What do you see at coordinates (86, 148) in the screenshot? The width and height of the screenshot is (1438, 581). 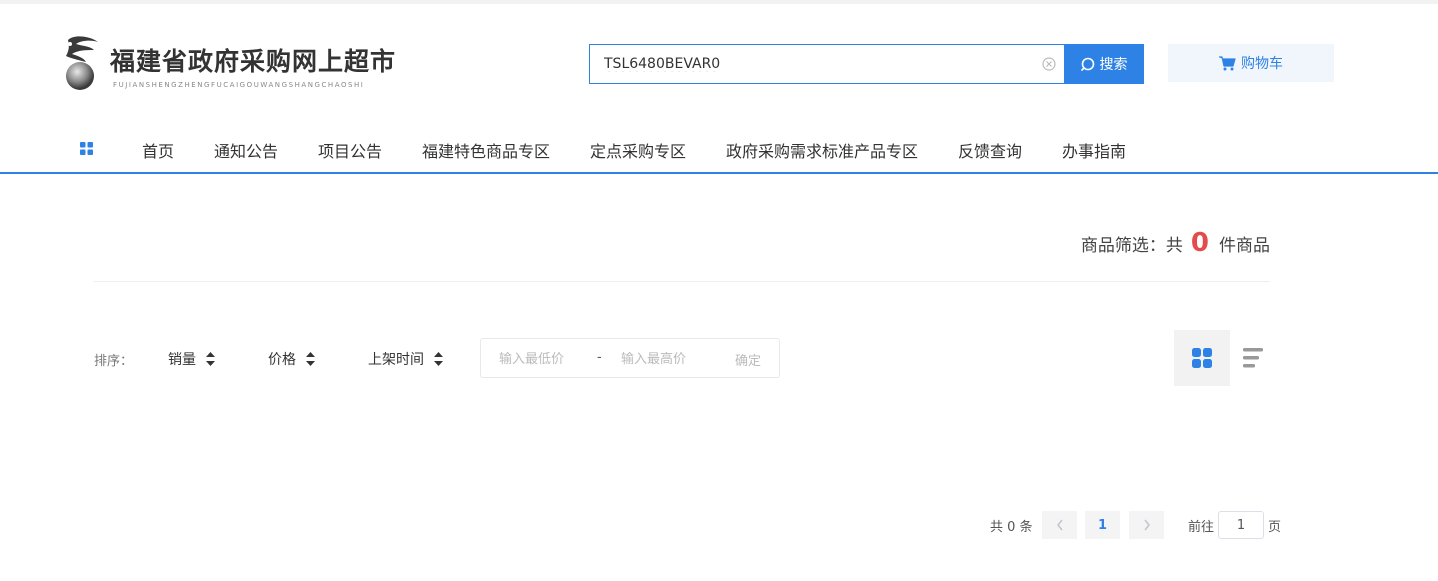 I see `category-grid-icon` at bounding box center [86, 148].